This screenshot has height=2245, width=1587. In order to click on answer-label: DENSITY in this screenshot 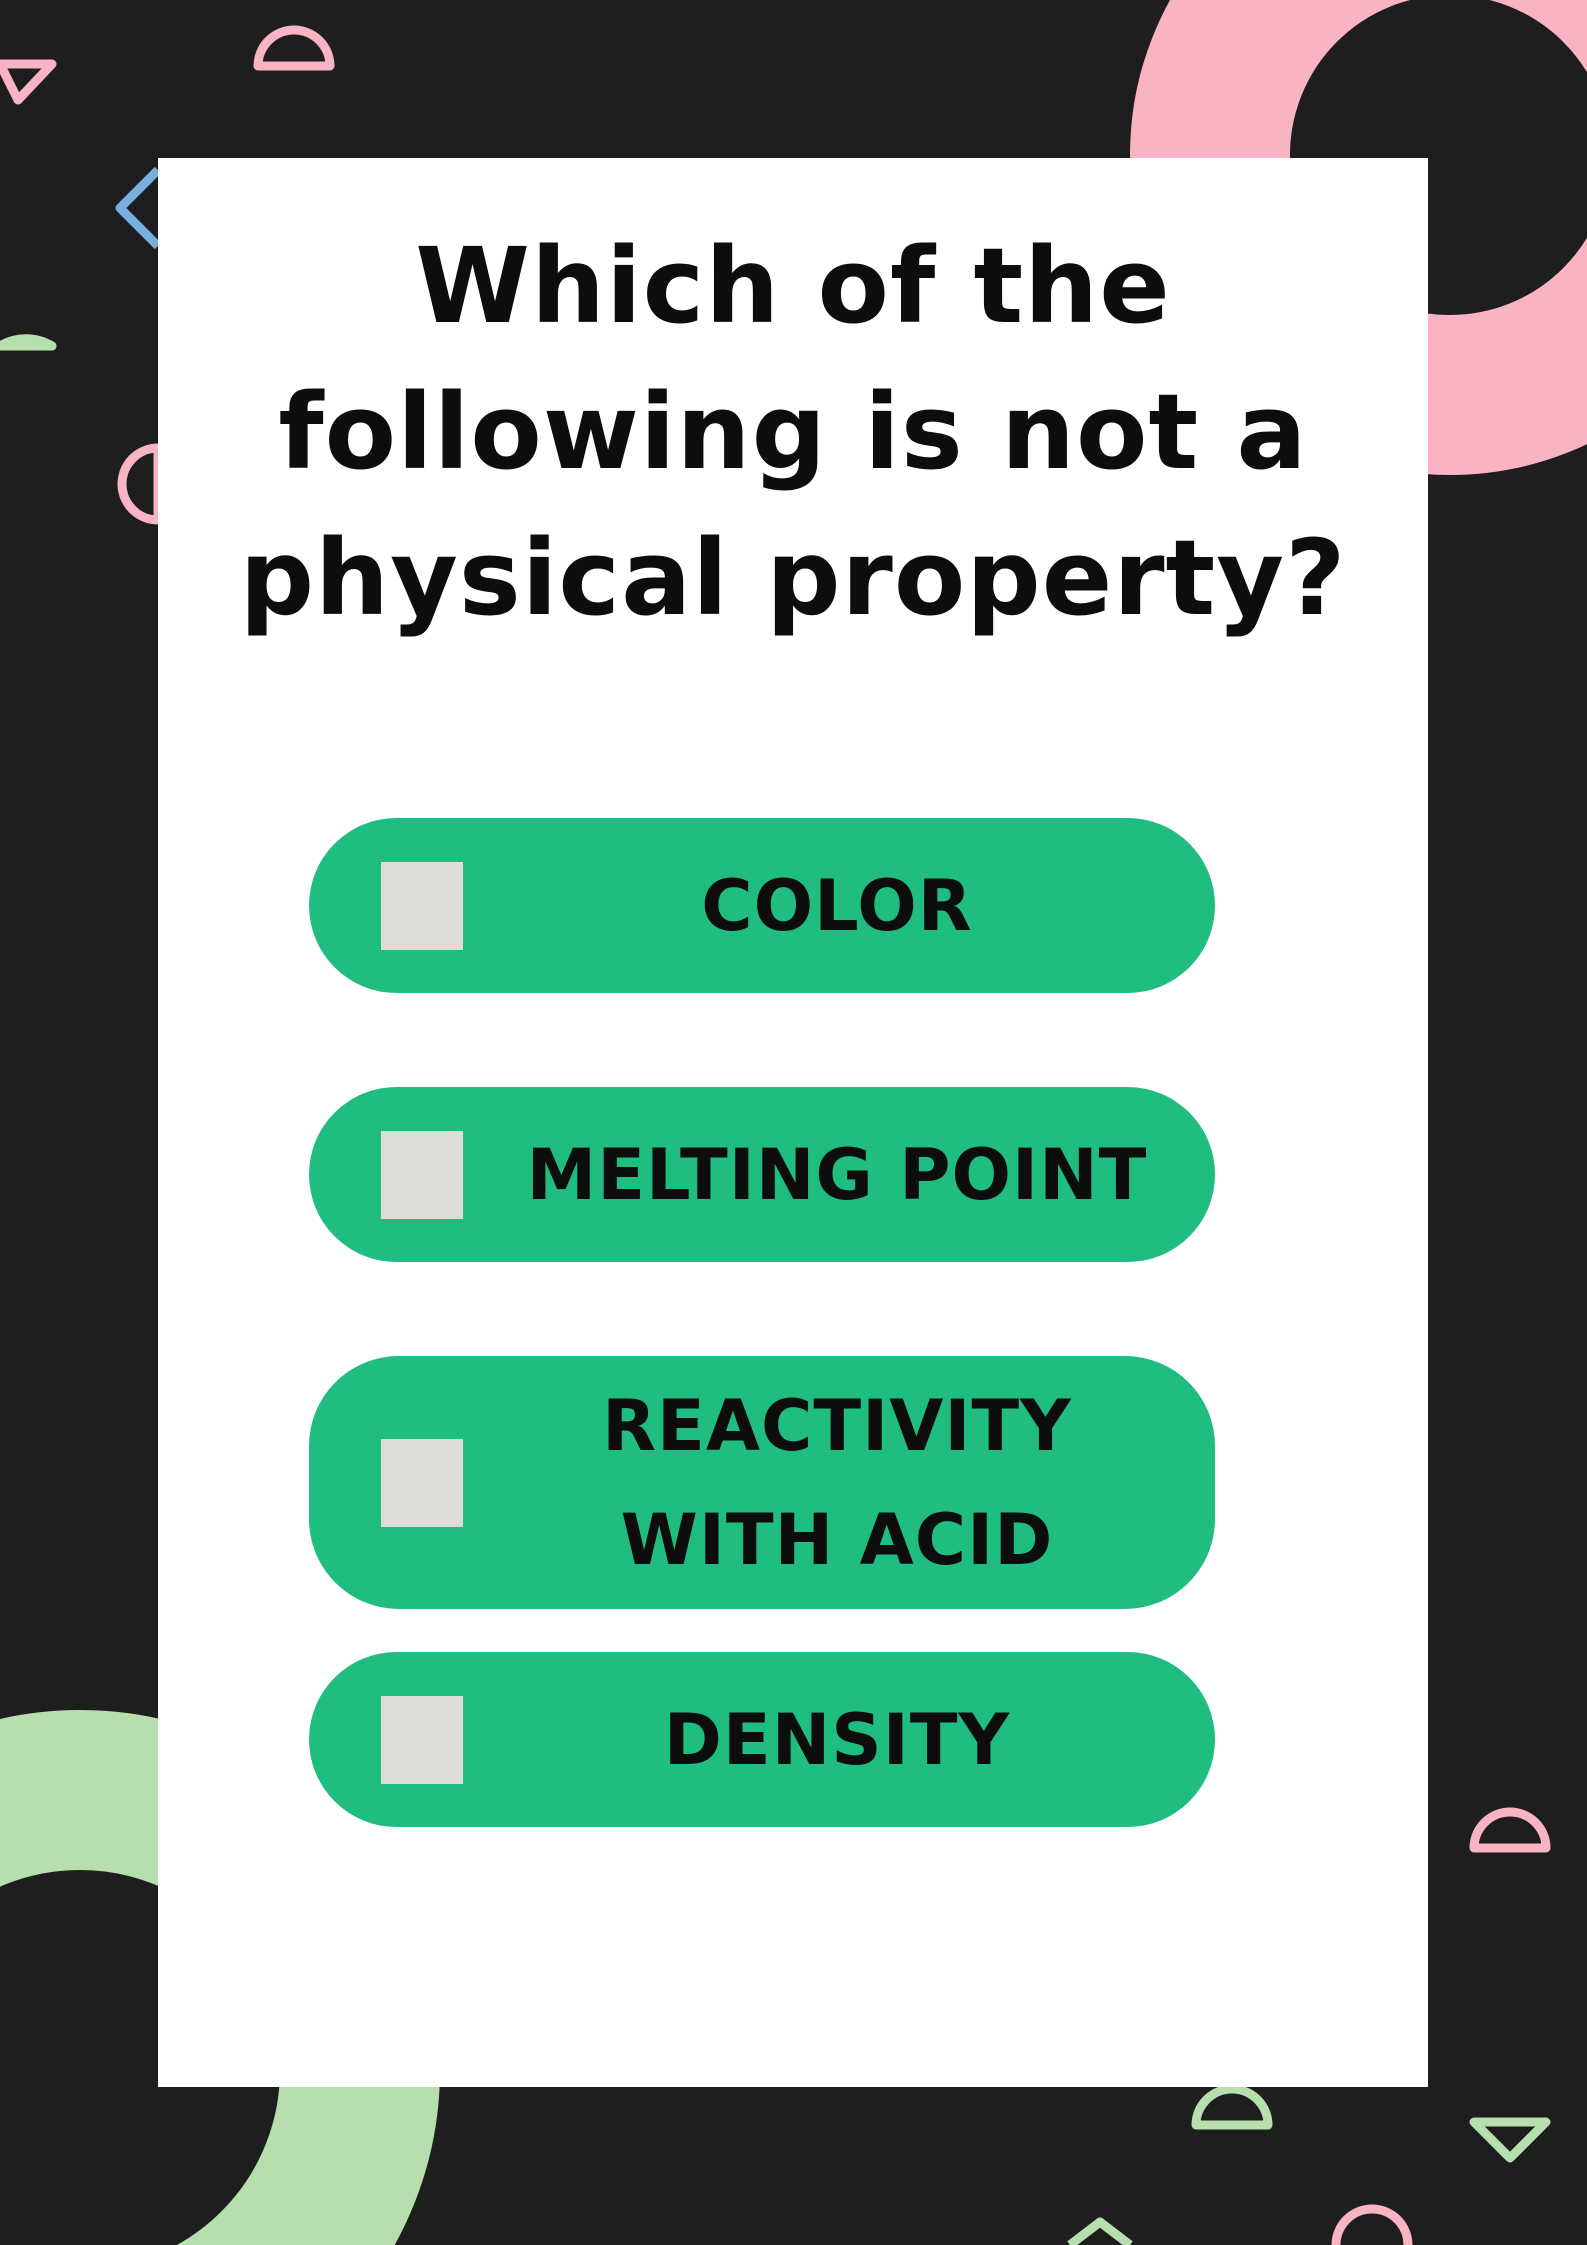, I will do `click(837, 1739)`.